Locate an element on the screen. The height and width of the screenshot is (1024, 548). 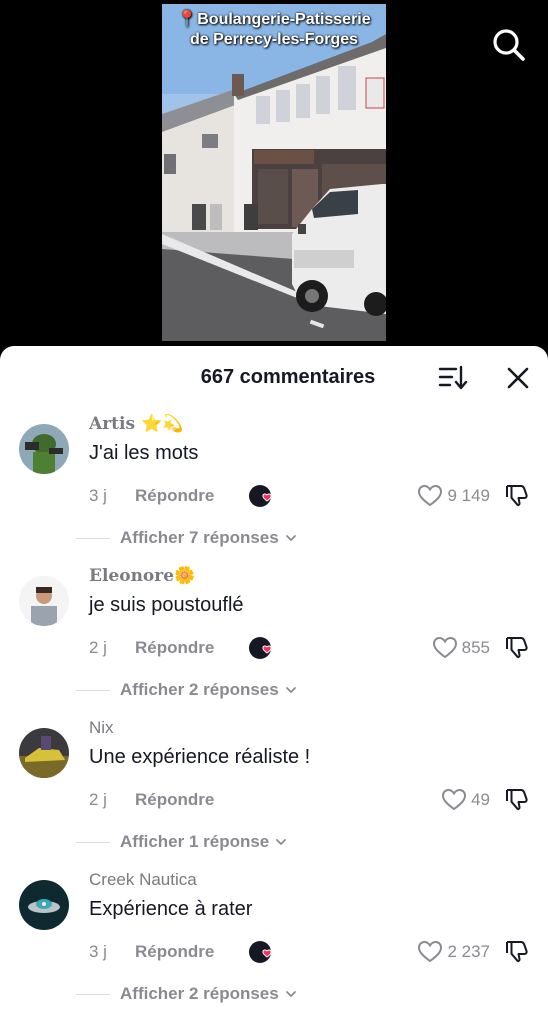
close-icon is located at coordinates (518, 378).